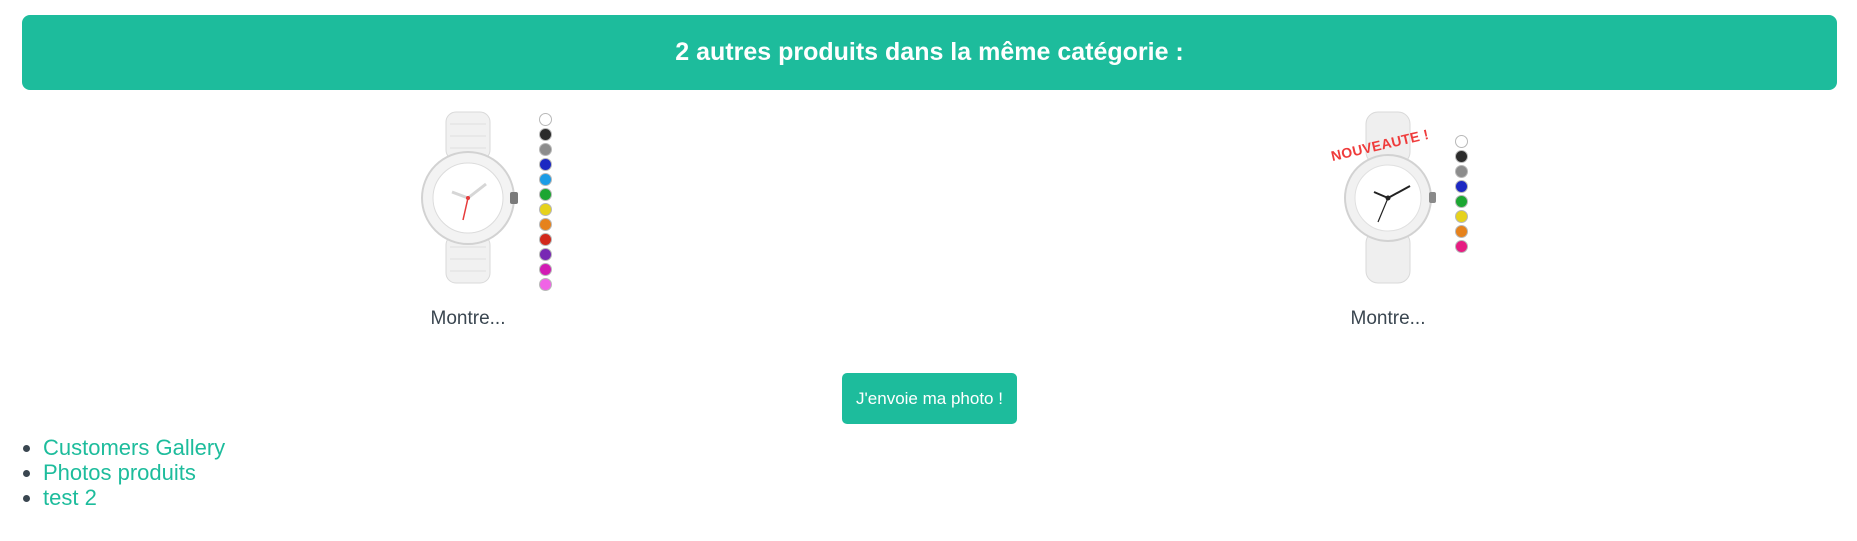 The image size is (1857, 541). Describe the element at coordinates (119, 472) in the screenshot. I see `gallery-link: Photos produits` at that location.